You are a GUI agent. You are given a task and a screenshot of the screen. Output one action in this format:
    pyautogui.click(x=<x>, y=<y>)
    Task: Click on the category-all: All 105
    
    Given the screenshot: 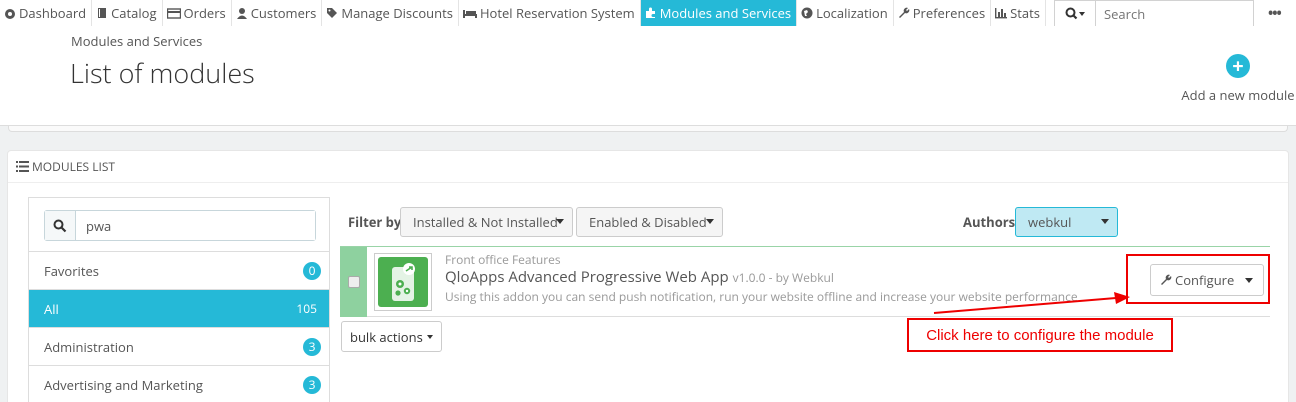 What is the action you would take?
    pyautogui.click(x=179, y=309)
    